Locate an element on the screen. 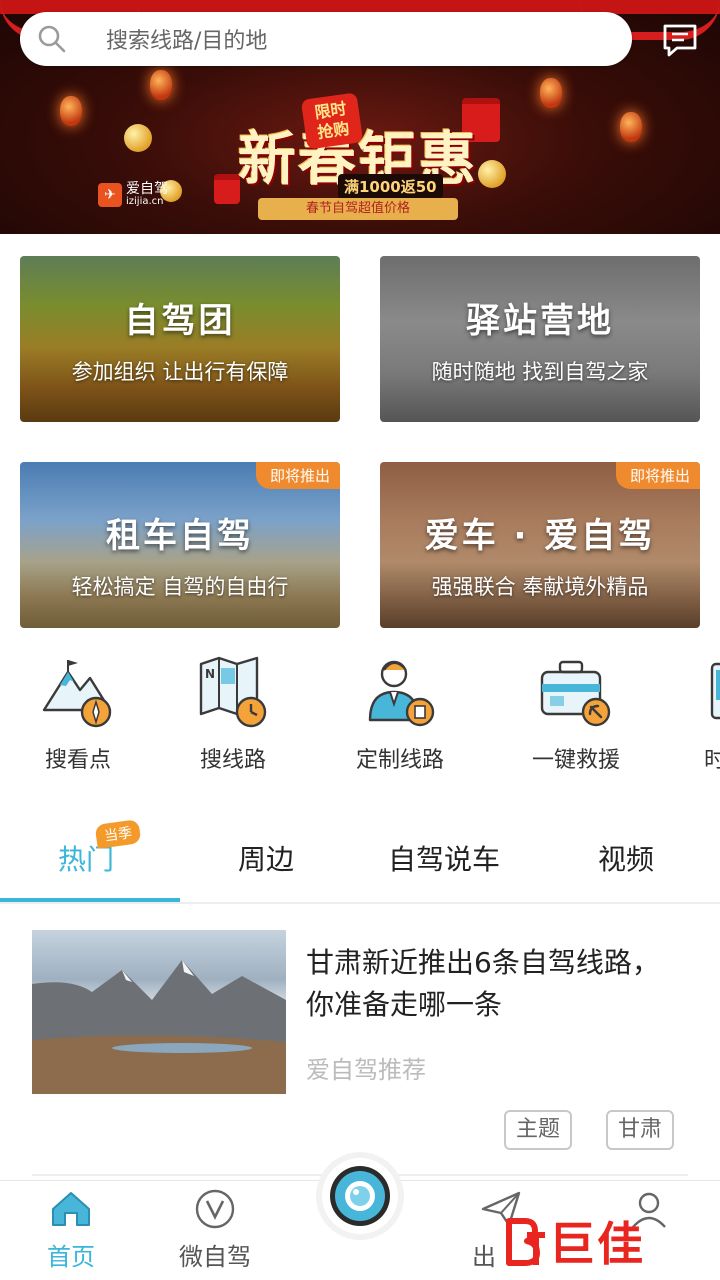 This screenshot has width=720, height=1280. watermark-logo: 巨佳 is located at coordinates (575, 1241).